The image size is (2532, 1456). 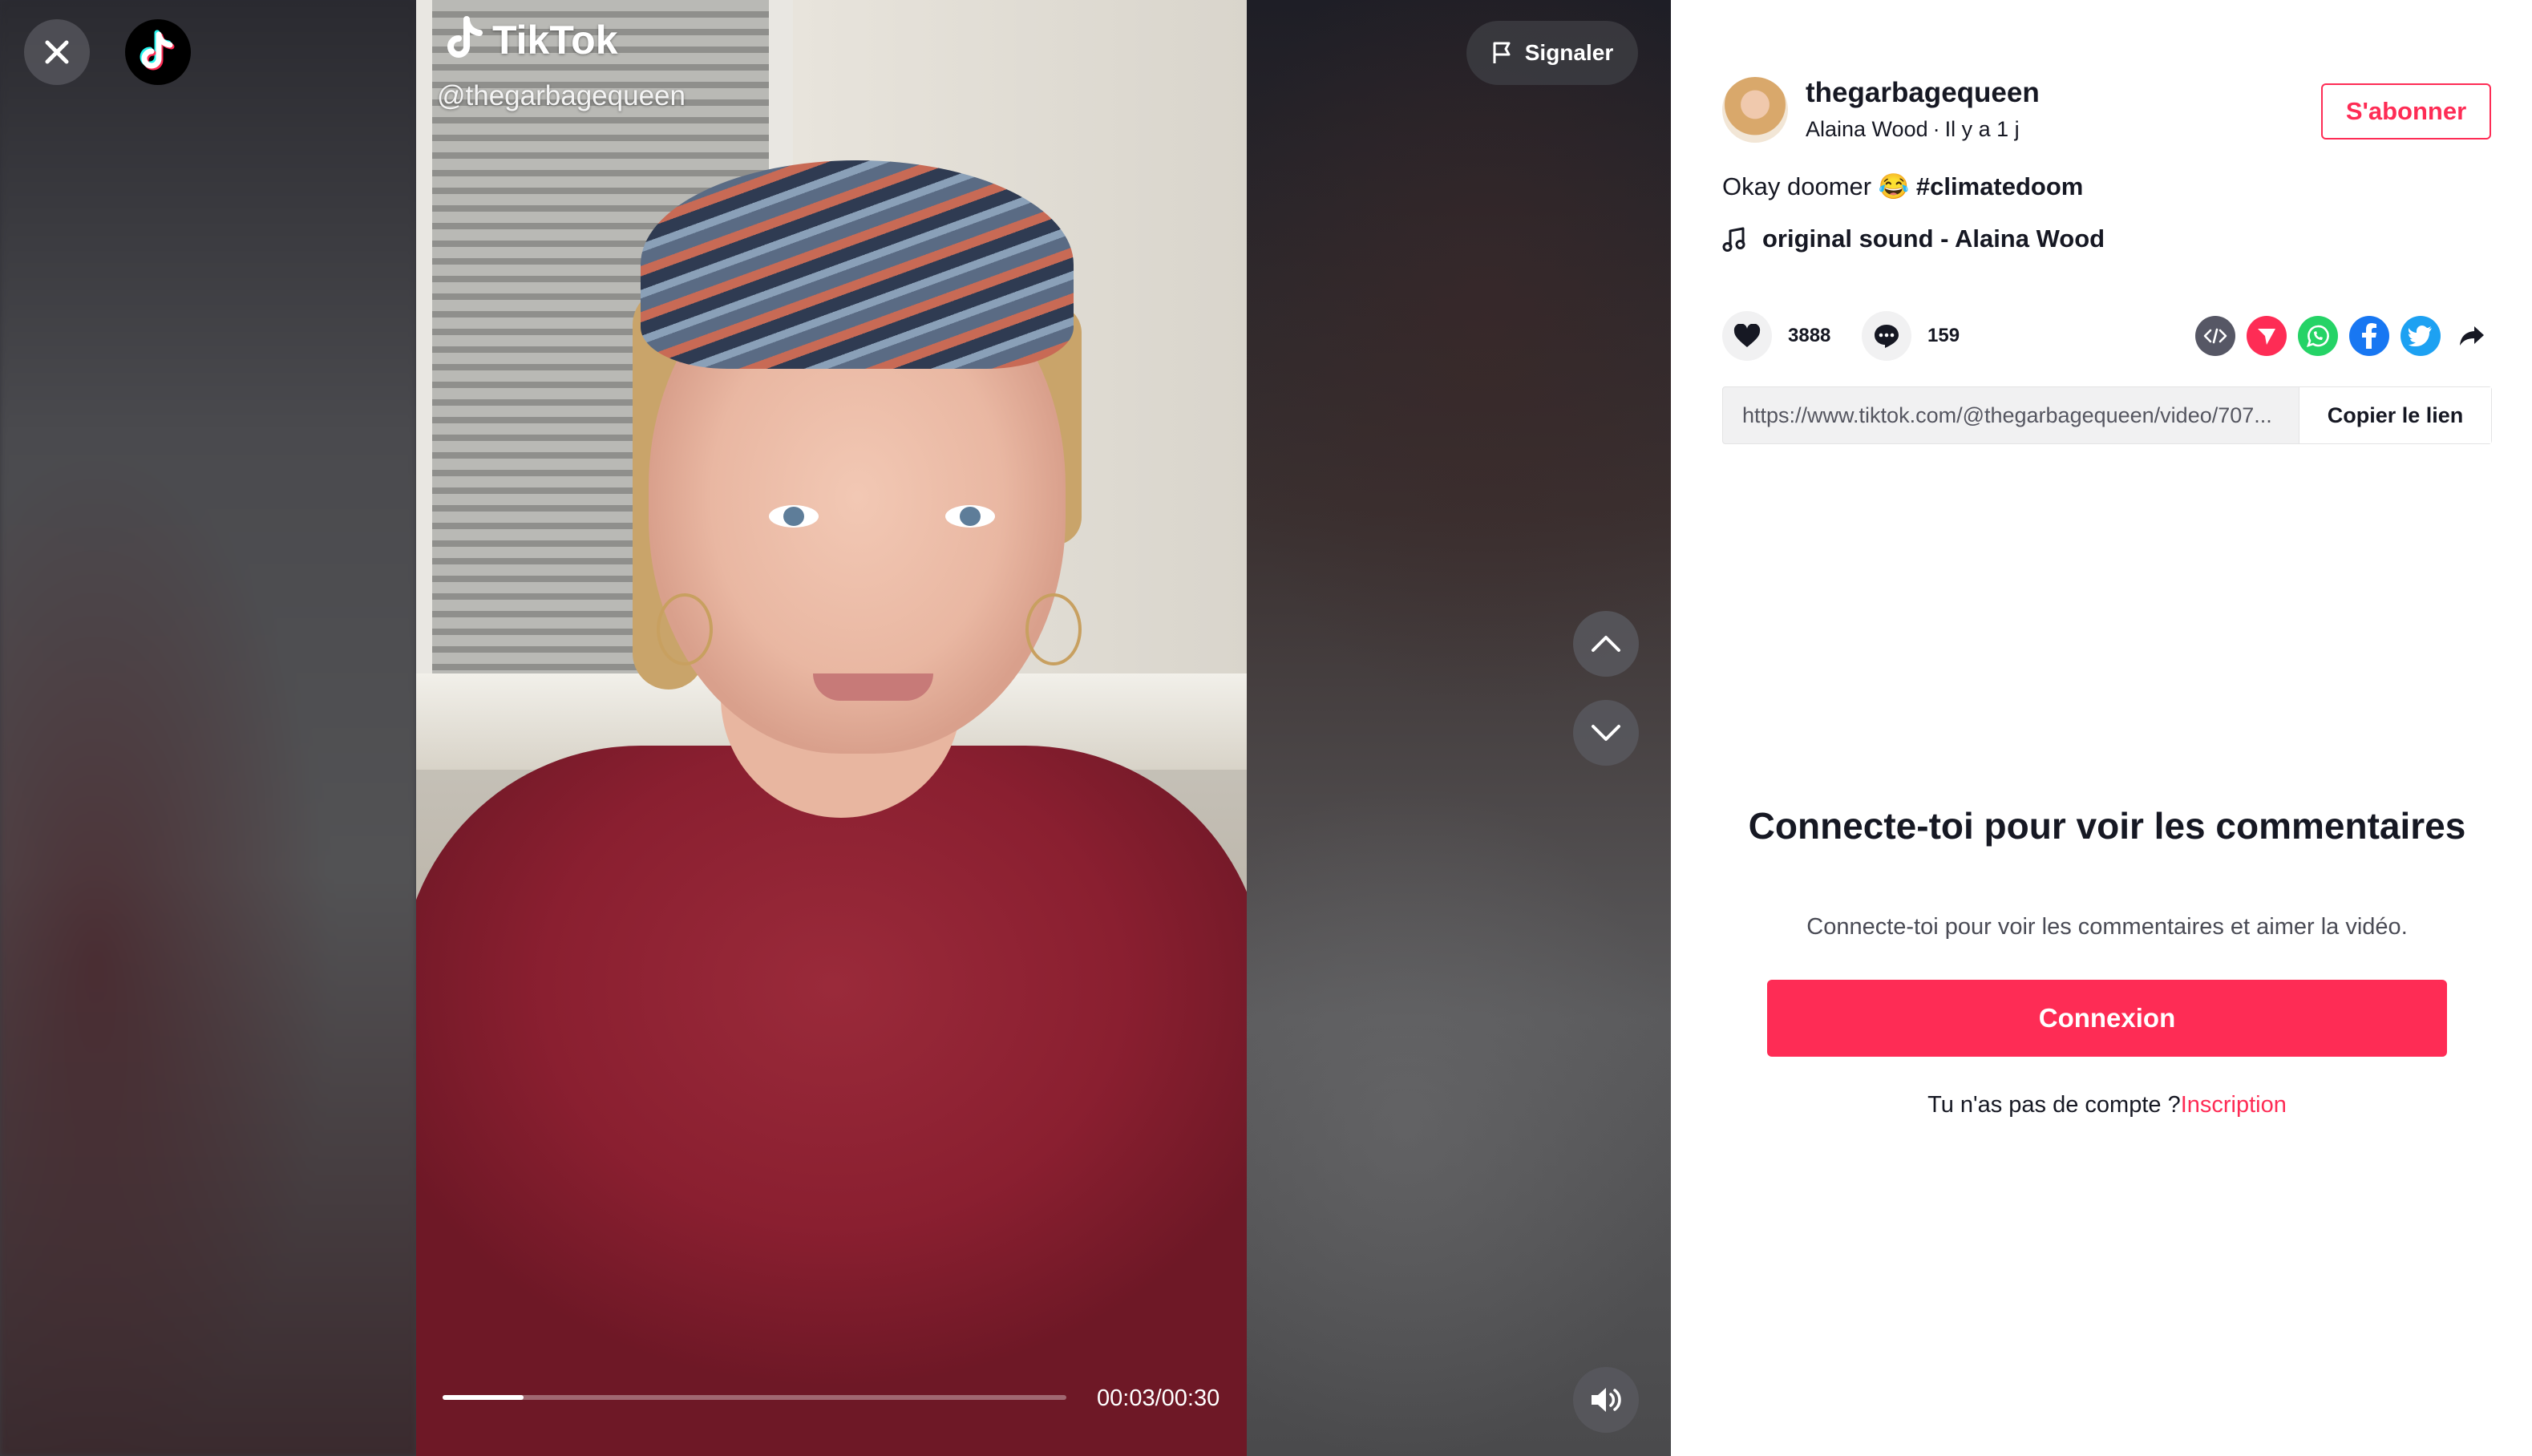 I want to click on embed-button, so click(x=2215, y=336).